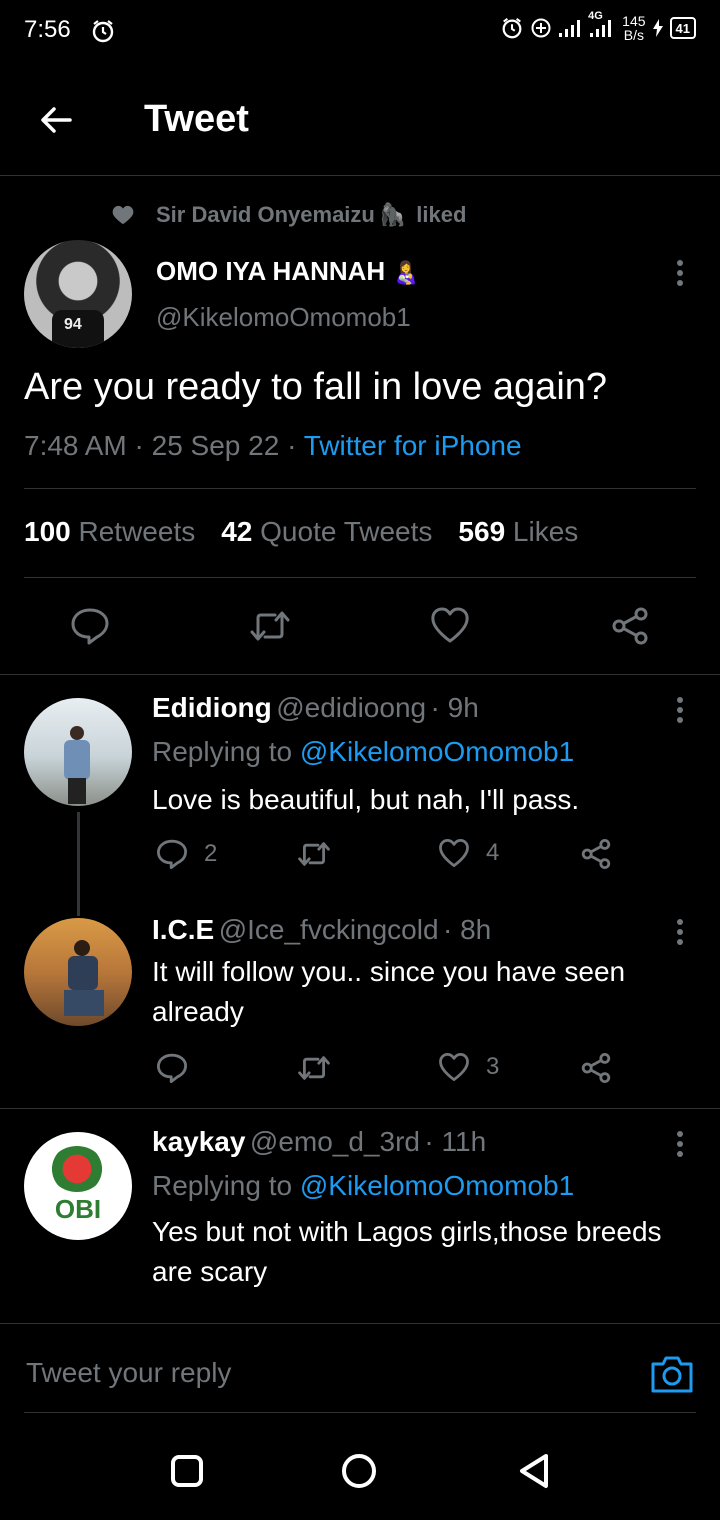  I want to click on reply-header: kaykay @emo_d_3rd · 11h, so click(319, 1142).